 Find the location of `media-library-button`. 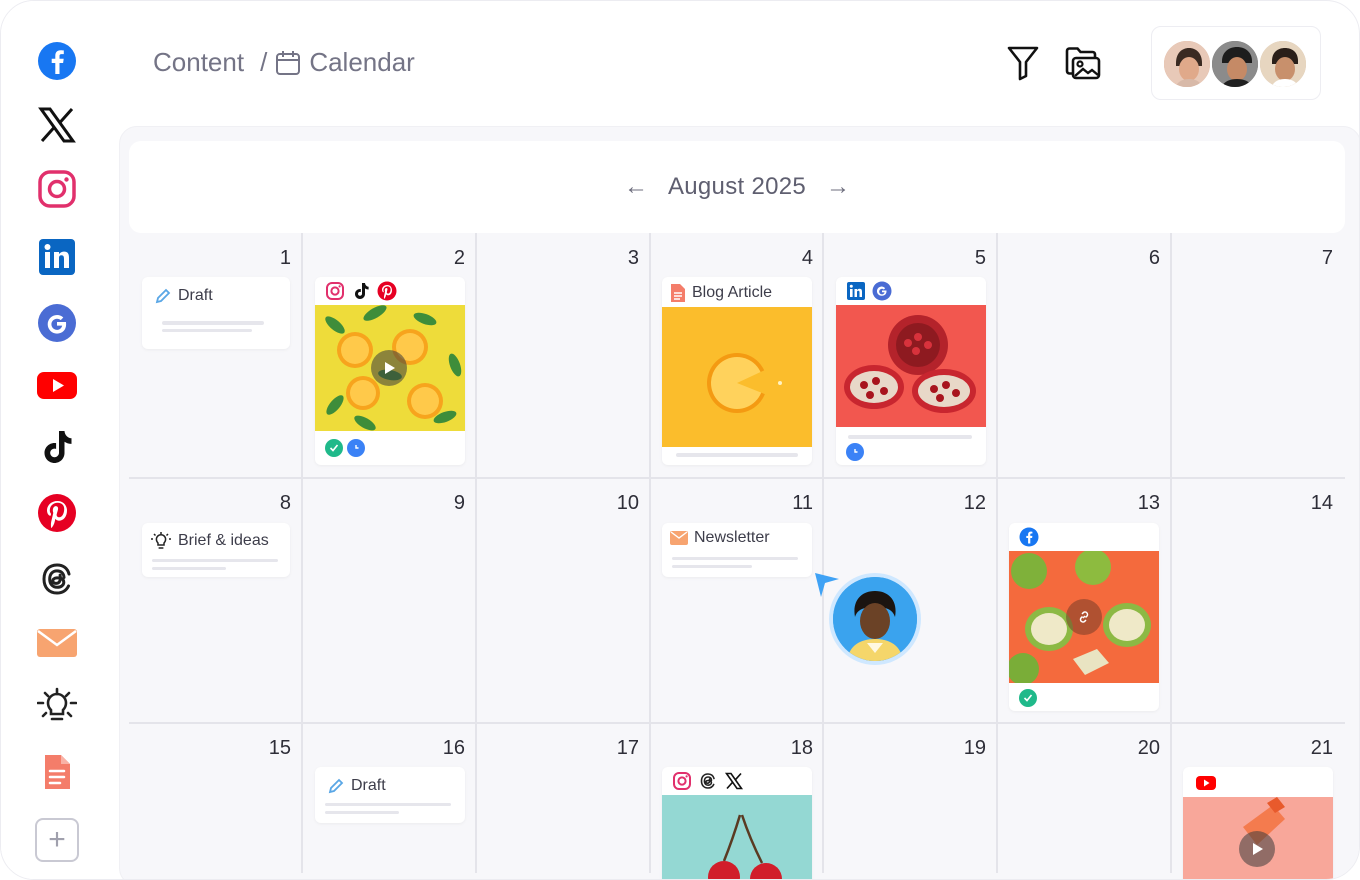

media-library-button is located at coordinates (1083, 63).